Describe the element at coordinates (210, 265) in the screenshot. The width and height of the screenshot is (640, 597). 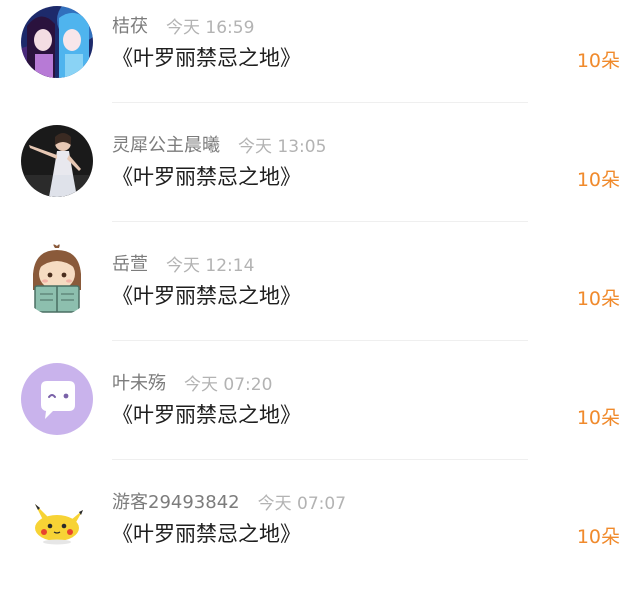
I see `timestamp: 今天 12:14` at that location.